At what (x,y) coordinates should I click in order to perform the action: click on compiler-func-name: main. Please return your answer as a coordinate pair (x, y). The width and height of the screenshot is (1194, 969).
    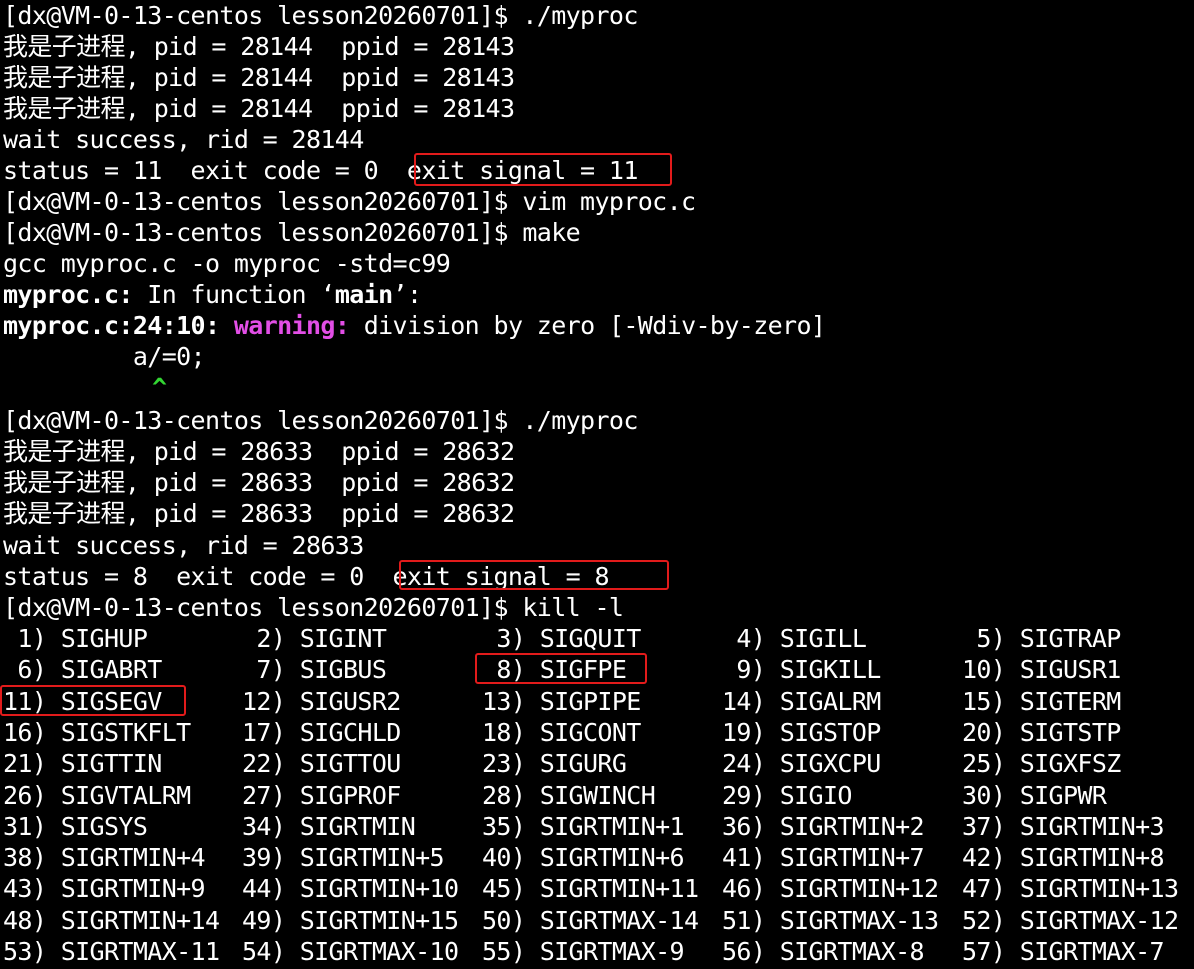
    Looking at the image, I should click on (363, 294).